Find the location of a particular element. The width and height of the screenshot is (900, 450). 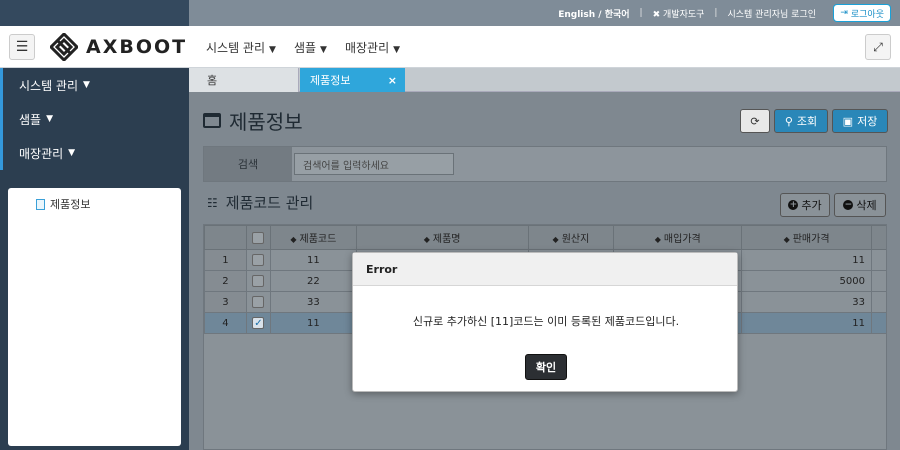

logout-button: ⇥ 로그아웃 is located at coordinates (862, 13).